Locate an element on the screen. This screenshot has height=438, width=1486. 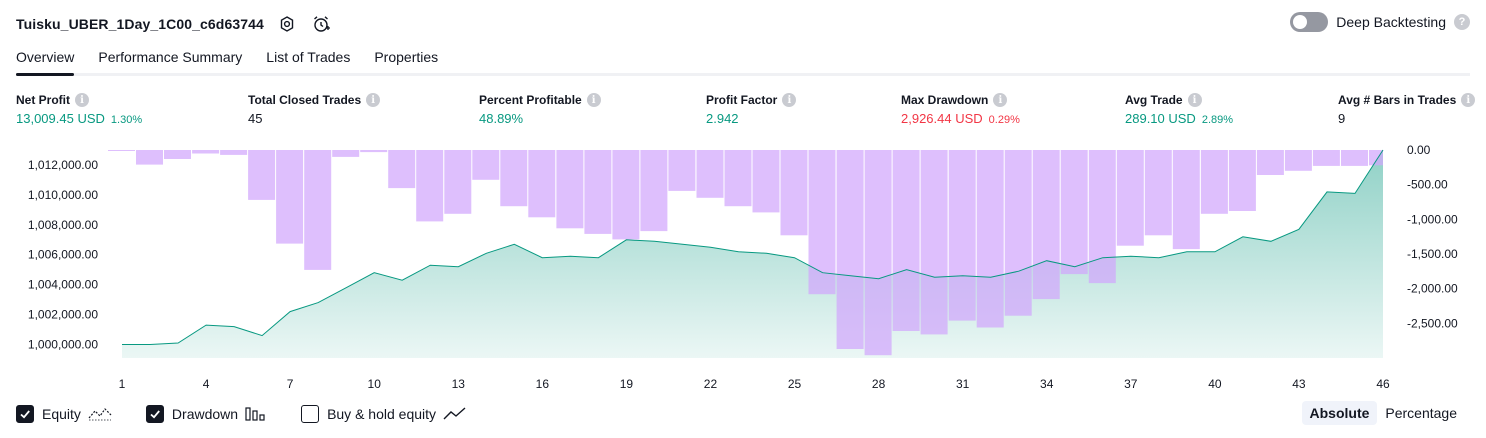
metric-percent: 0.29% is located at coordinates (1004, 120).